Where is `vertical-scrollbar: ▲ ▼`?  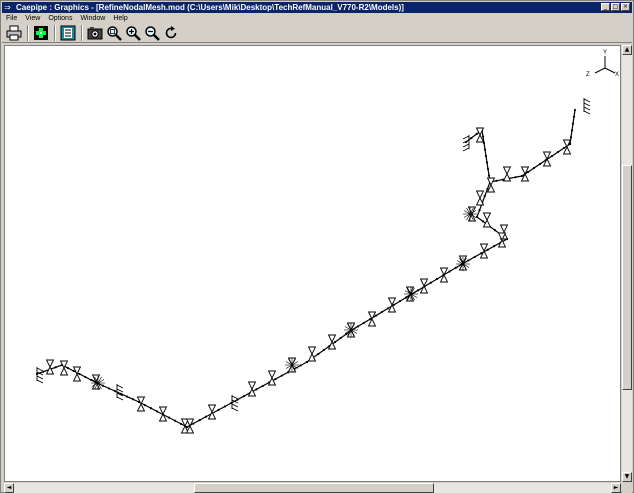 vertical-scrollbar: ▲ ▼ is located at coordinates (627, 263).